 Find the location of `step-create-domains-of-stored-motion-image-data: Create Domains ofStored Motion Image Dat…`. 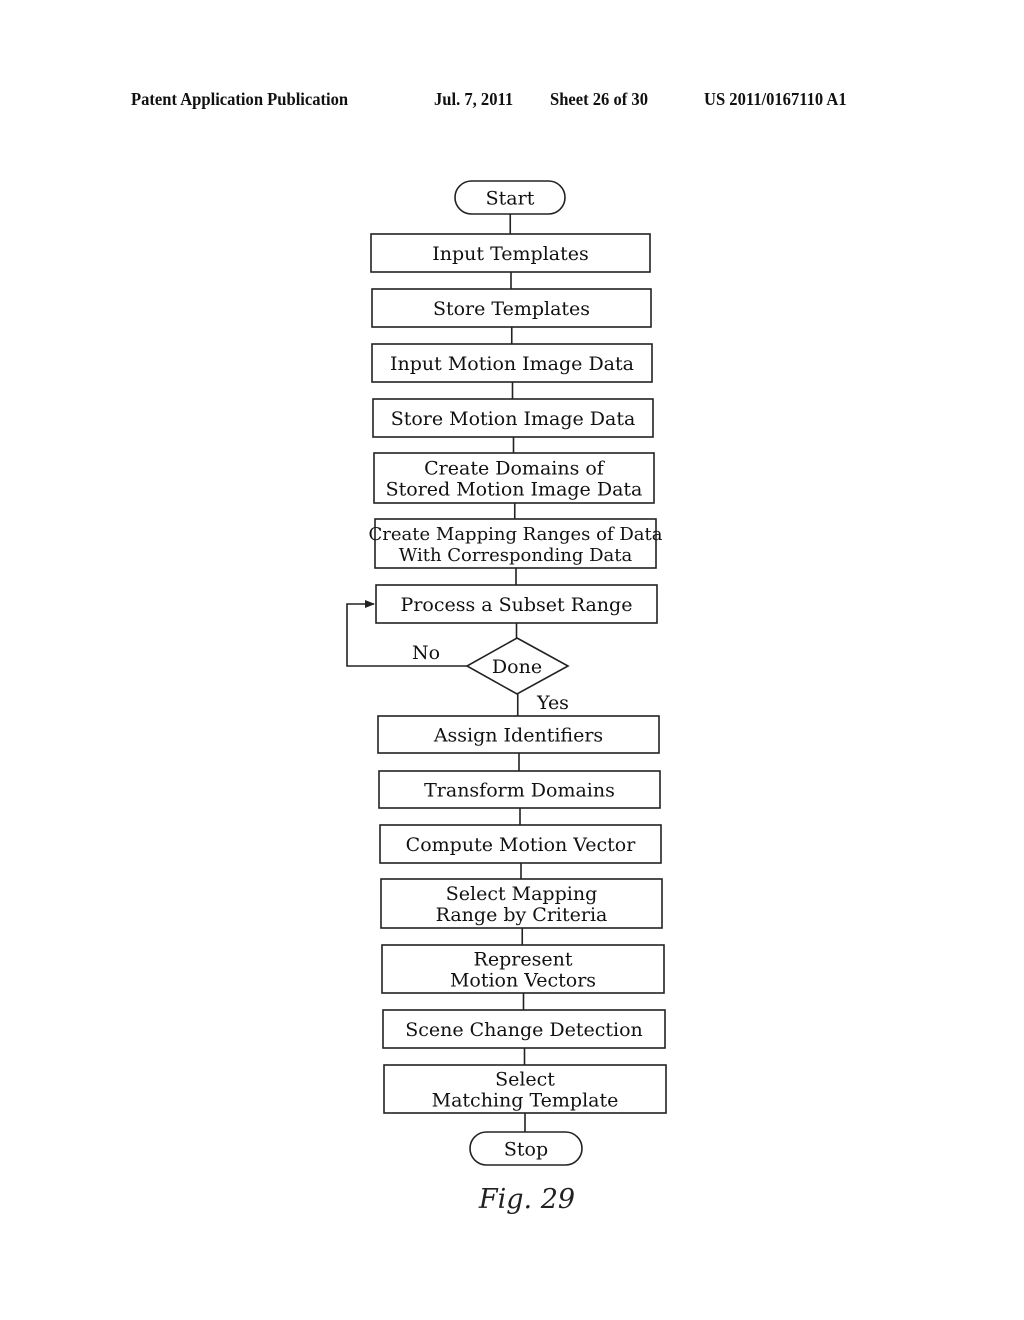

step-create-domains-of-stored-motion-image-data: Create Domains ofStored Motion Image Dat… is located at coordinates (514, 478).